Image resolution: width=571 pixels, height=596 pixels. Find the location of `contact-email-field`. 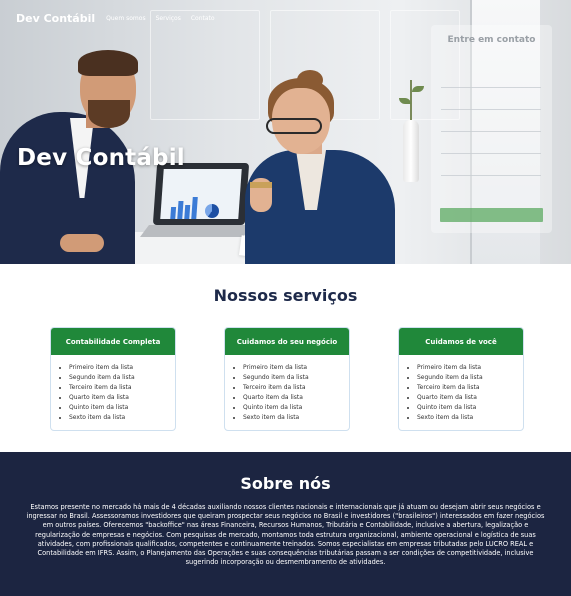

contact-email-field is located at coordinates (491, 104).